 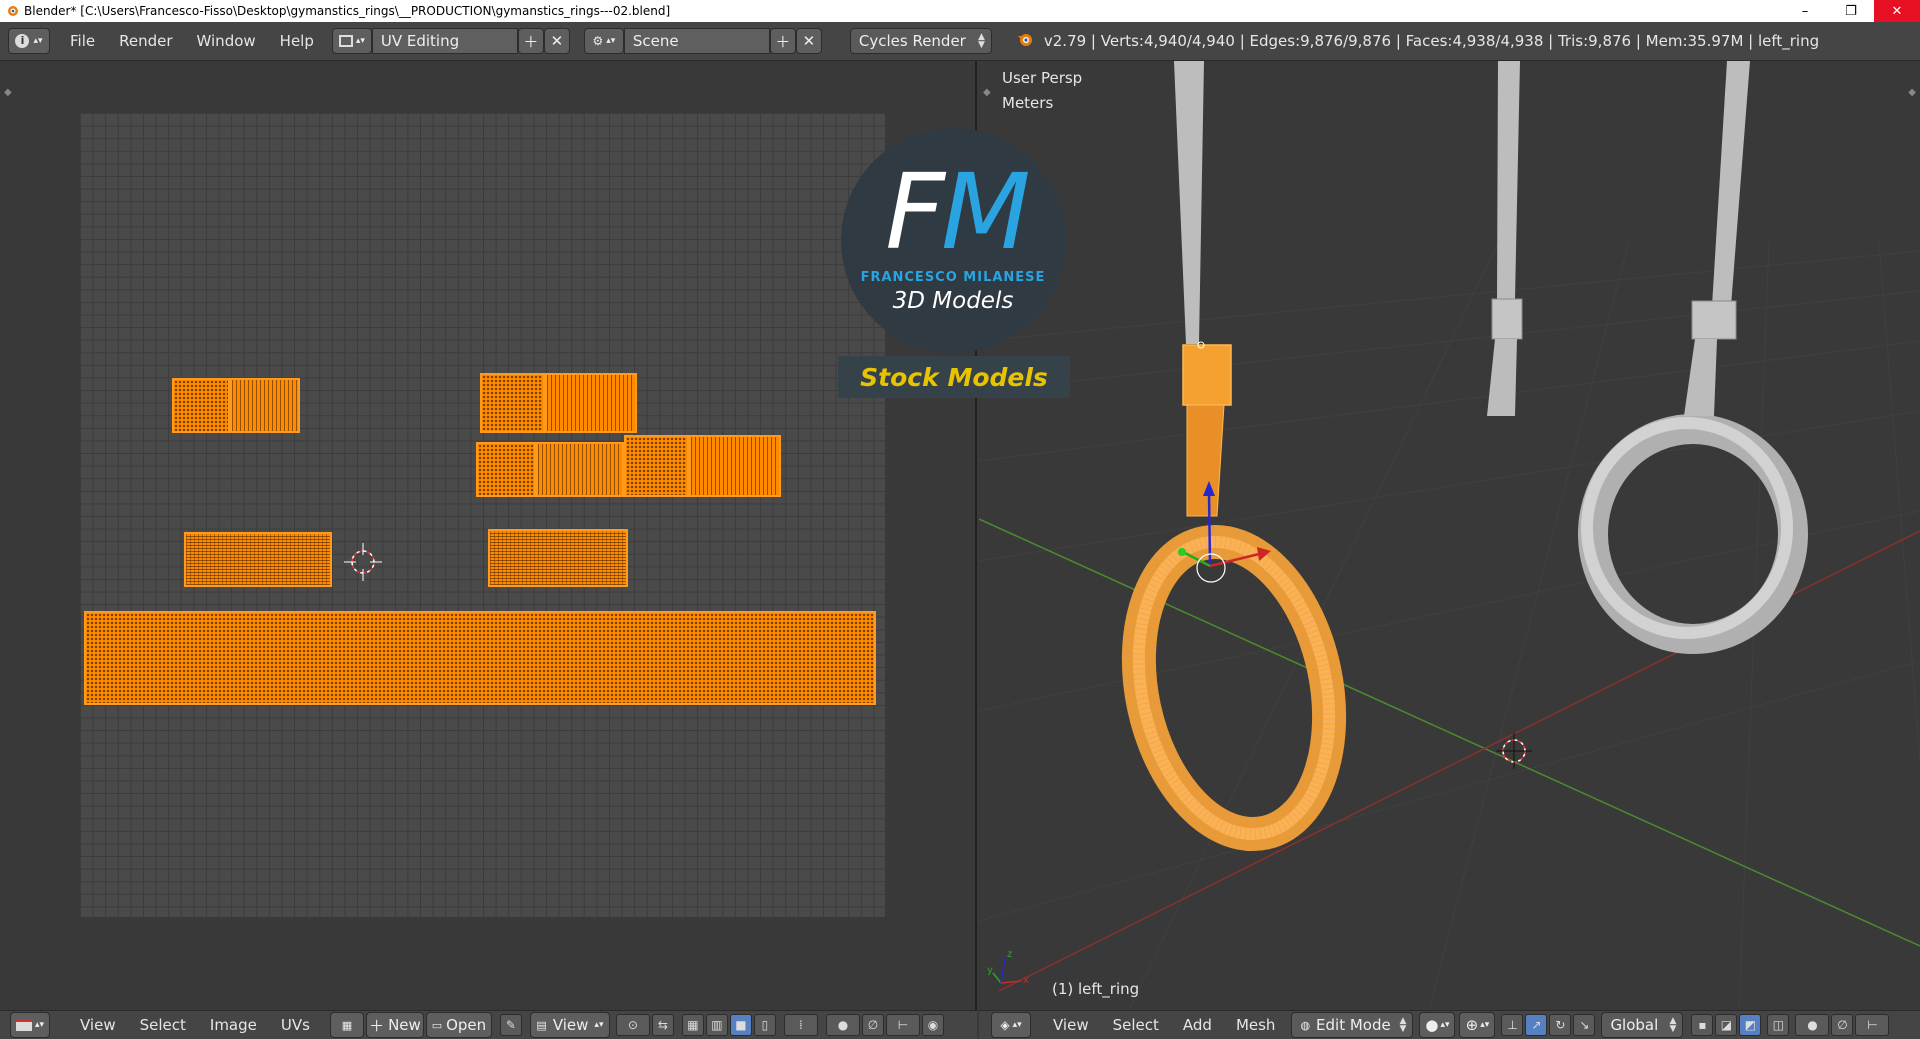 I want to click on image-editor-icon, so click(x=23, y=1025).